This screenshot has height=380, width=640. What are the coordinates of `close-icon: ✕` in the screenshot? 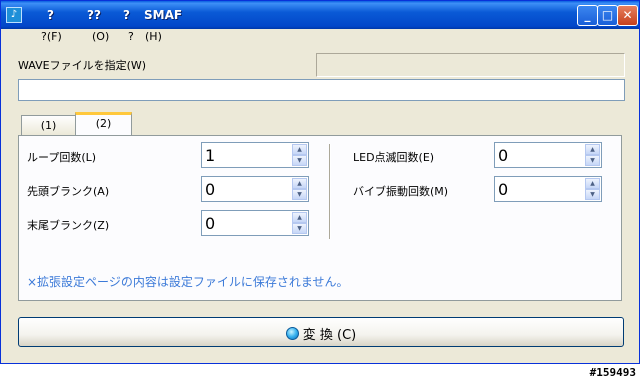 It's located at (627, 15).